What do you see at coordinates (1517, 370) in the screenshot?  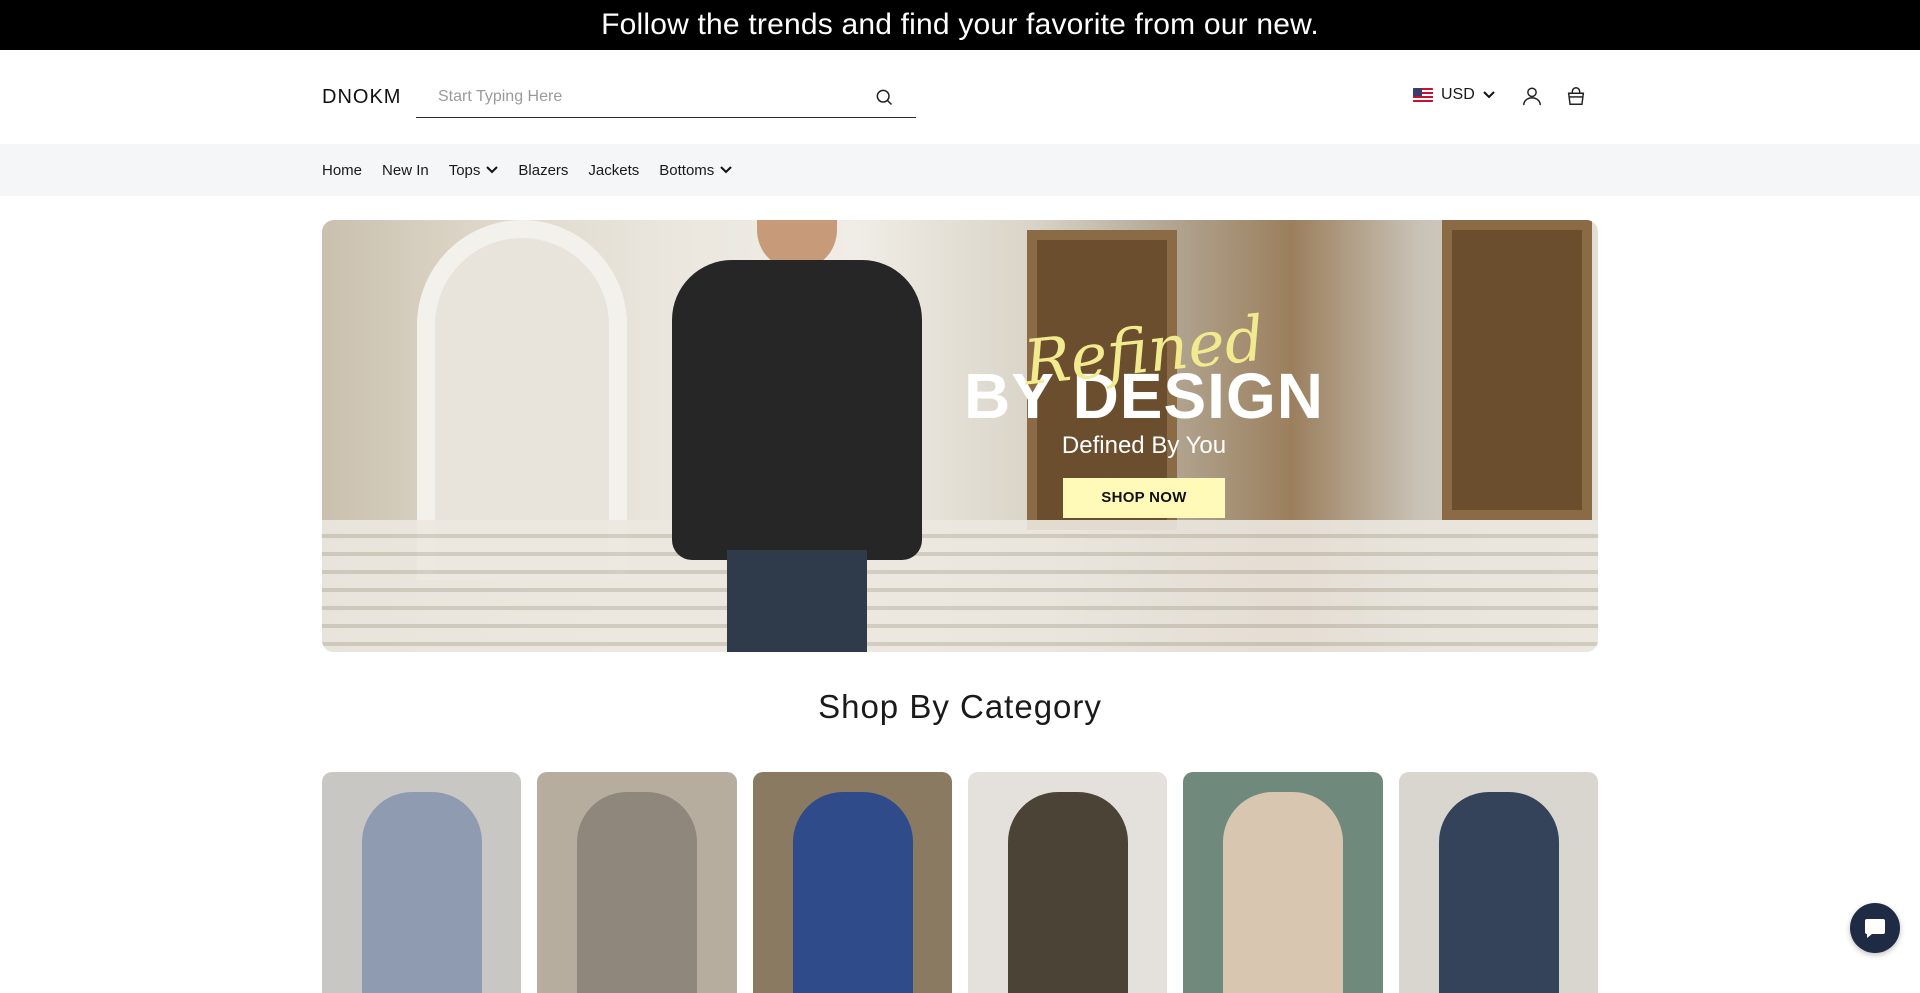 I see `hero-background-window` at bounding box center [1517, 370].